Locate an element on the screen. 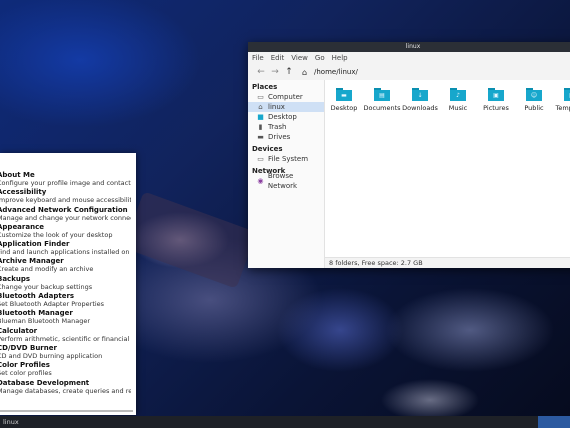  sidebar-item-label: File System is located at coordinates (288, 159).